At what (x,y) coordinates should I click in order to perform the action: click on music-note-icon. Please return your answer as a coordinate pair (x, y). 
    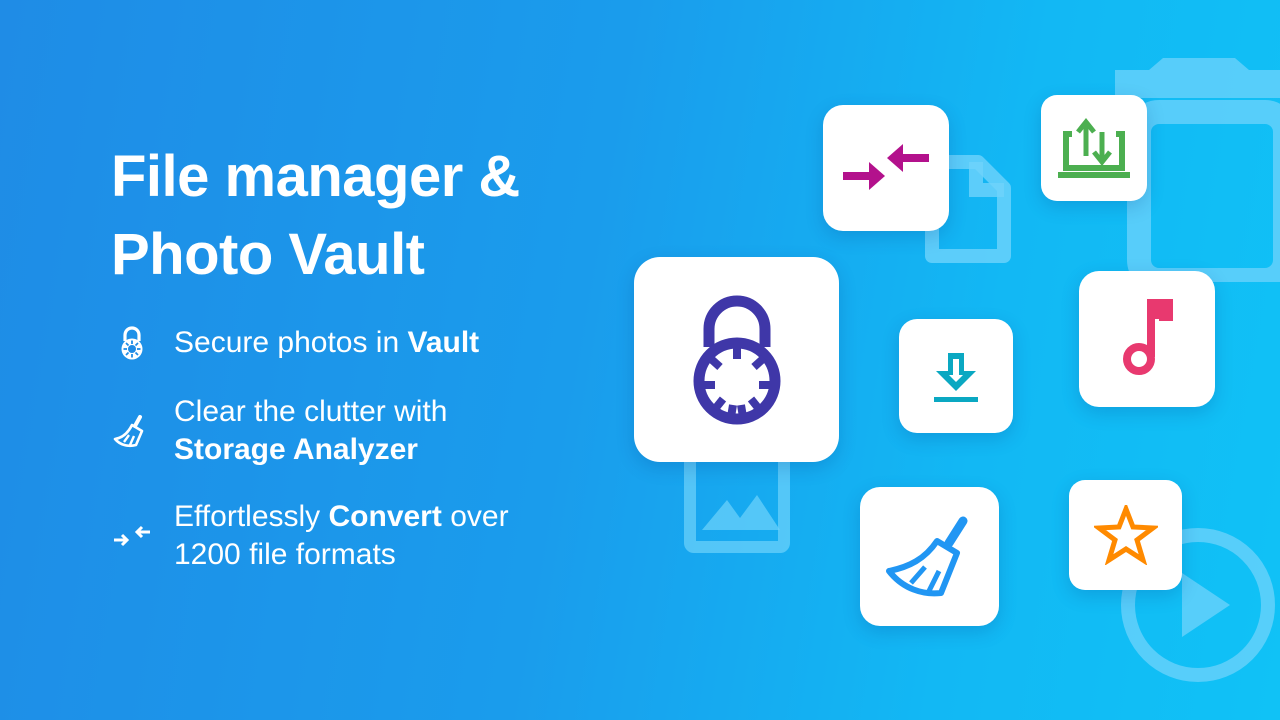
    Looking at the image, I should click on (1148, 337).